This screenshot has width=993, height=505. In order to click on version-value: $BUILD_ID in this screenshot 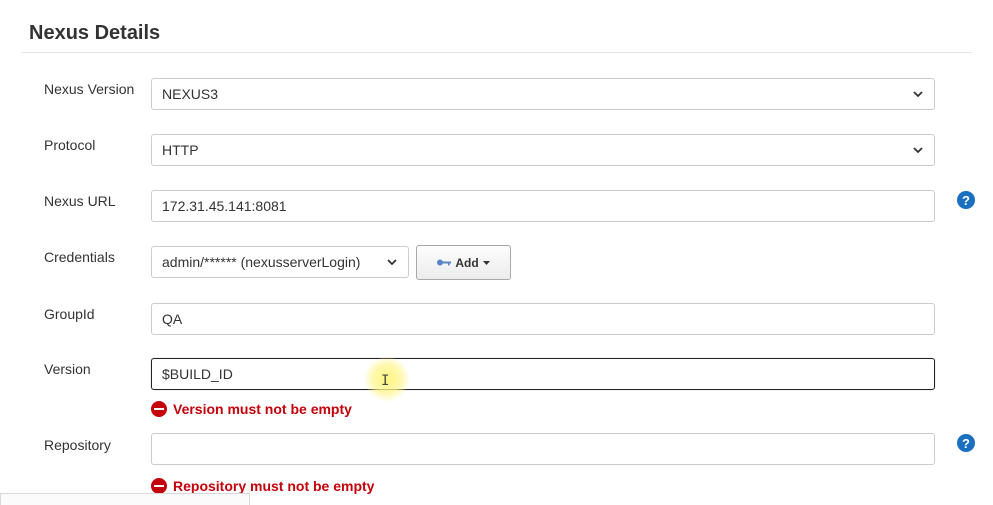, I will do `click(197, 374)`.